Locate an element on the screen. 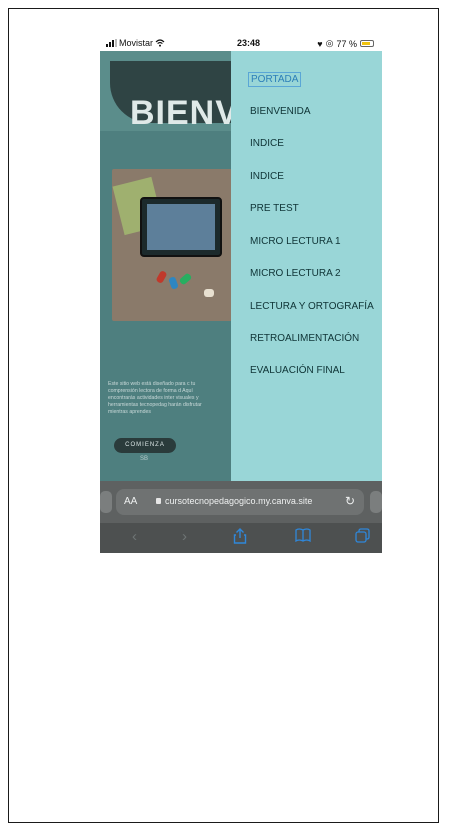  wifi-icon is located at coordinates (160, 43).